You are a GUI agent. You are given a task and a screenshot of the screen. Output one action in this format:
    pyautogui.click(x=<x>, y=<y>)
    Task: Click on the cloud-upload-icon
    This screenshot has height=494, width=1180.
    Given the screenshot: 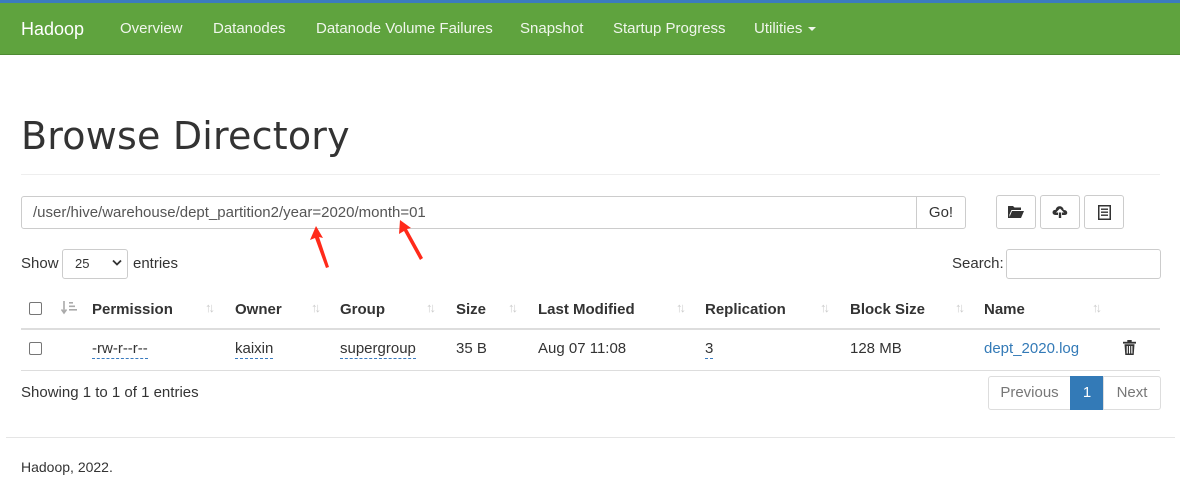 What is the action you would take?
    pyautogui.click(x=1060, y=212)
    